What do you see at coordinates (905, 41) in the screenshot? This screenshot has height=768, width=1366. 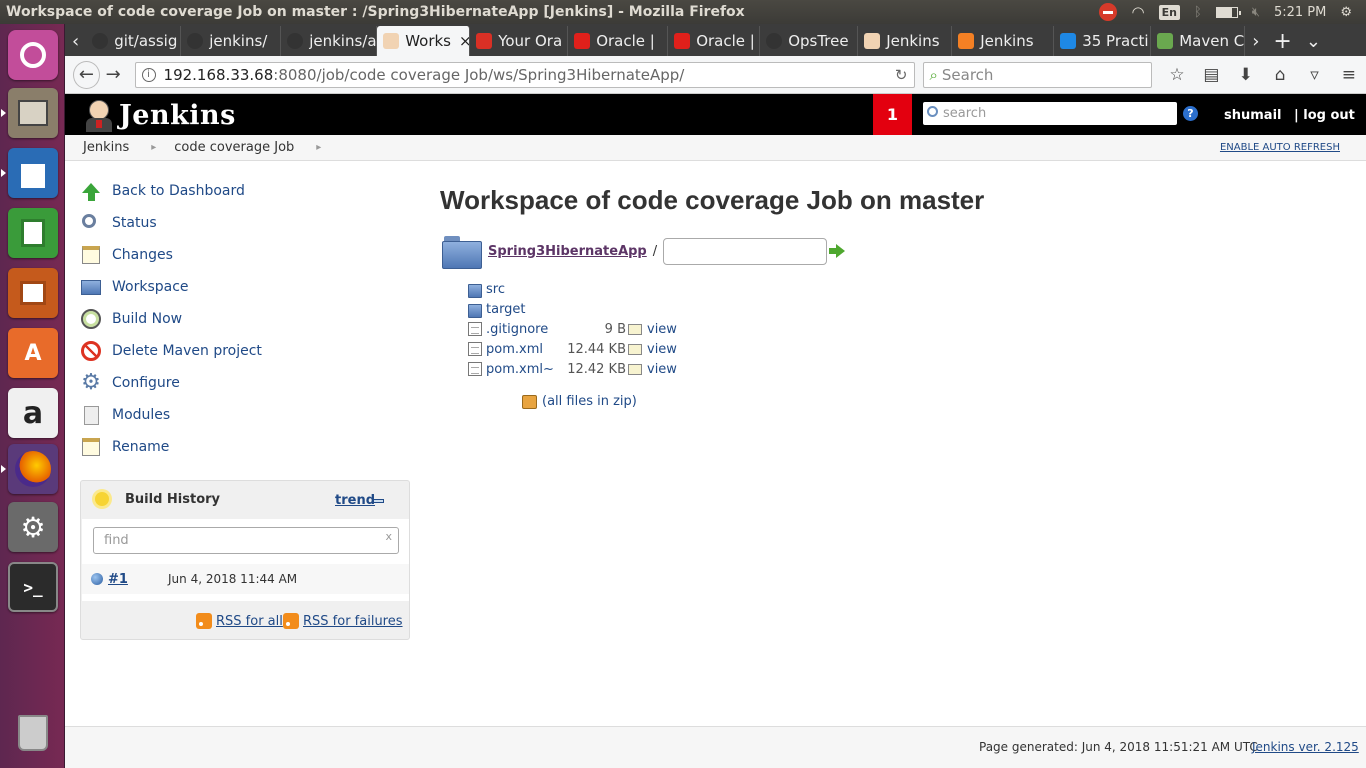 I see `tab-jenkins: Jenkins` at bounding box center [905, 41].